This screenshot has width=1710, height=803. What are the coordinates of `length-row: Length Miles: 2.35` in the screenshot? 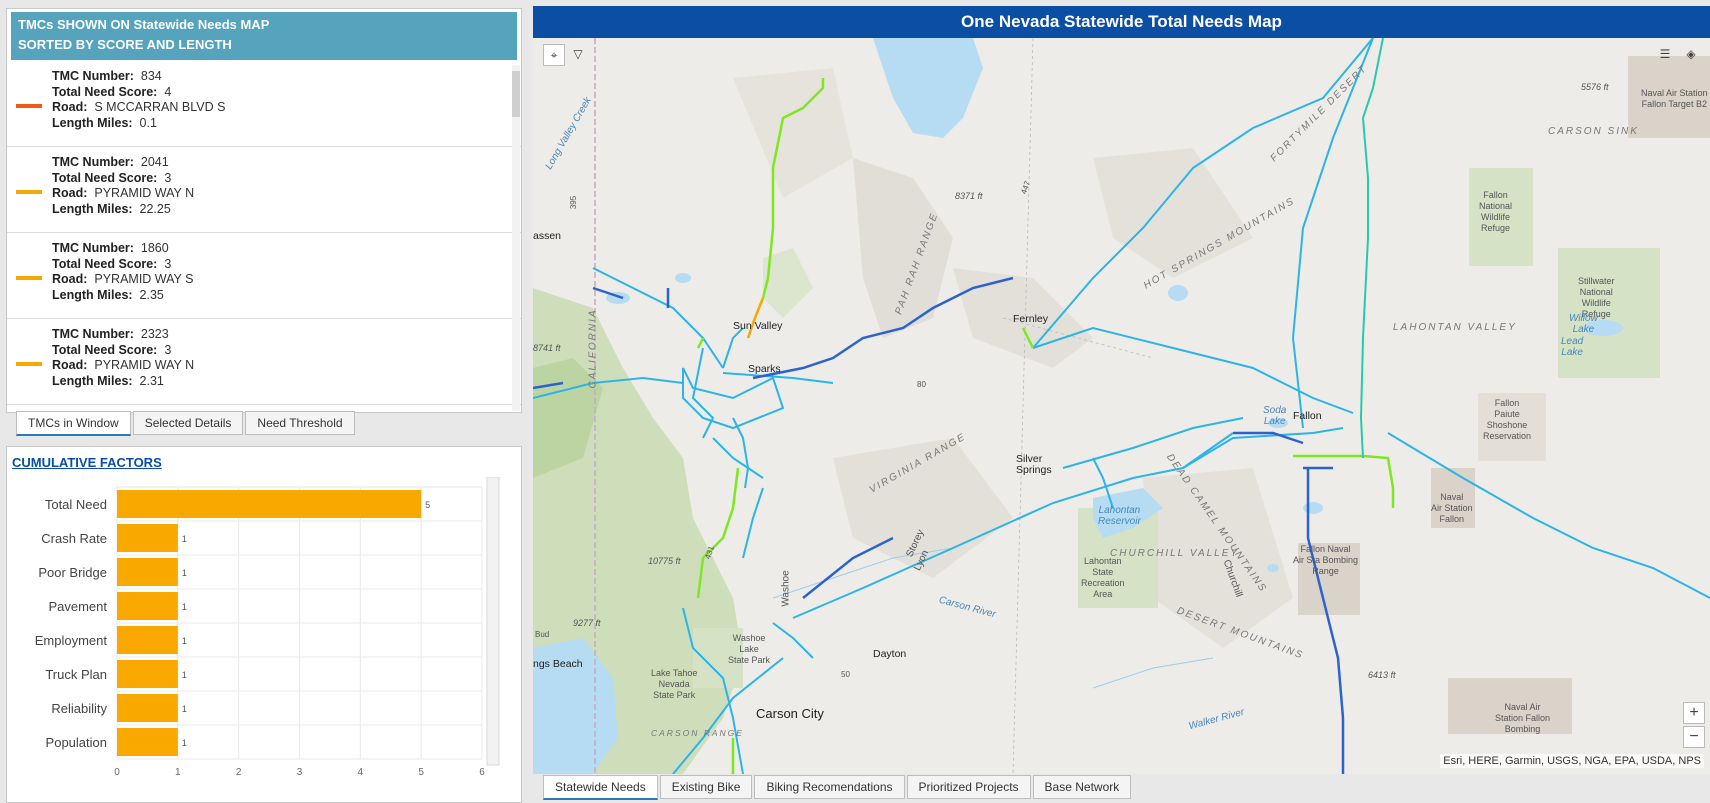 It's located at (286, 296).